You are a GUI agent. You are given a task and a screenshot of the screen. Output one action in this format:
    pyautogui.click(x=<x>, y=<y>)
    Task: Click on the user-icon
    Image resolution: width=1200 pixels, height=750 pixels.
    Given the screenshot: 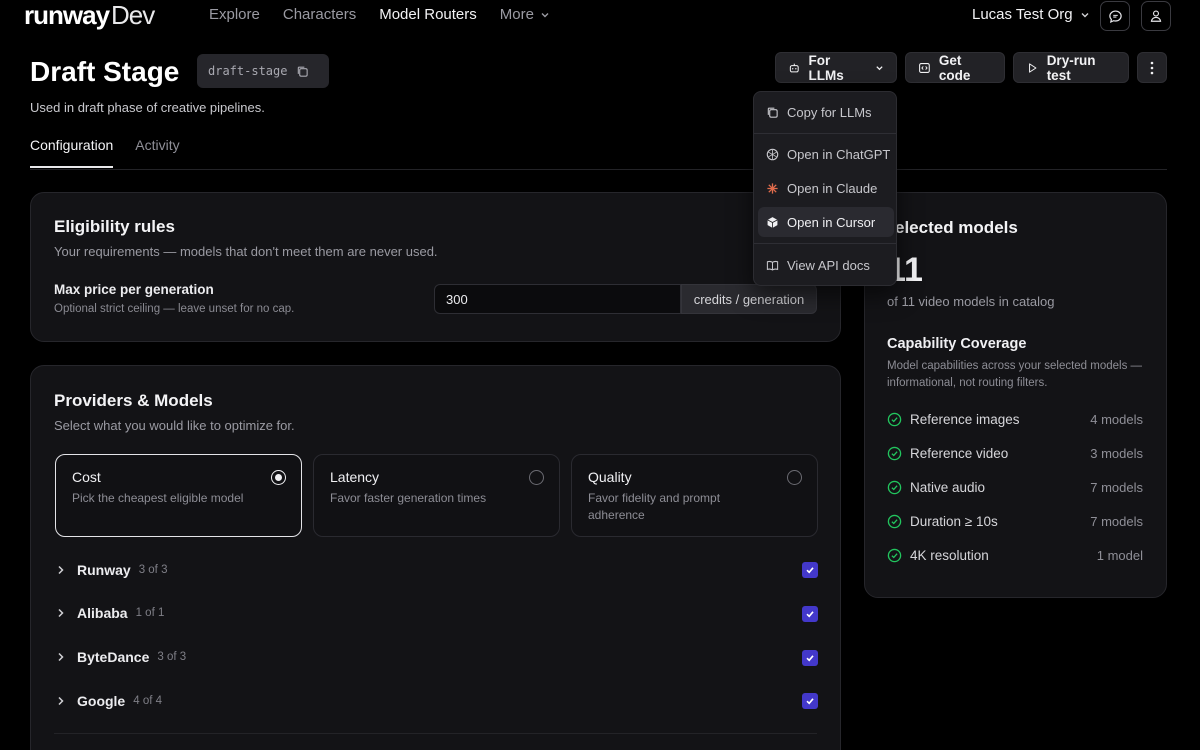 What is the action you would take?
    pyautogui.click(x=1156, y=16)
    